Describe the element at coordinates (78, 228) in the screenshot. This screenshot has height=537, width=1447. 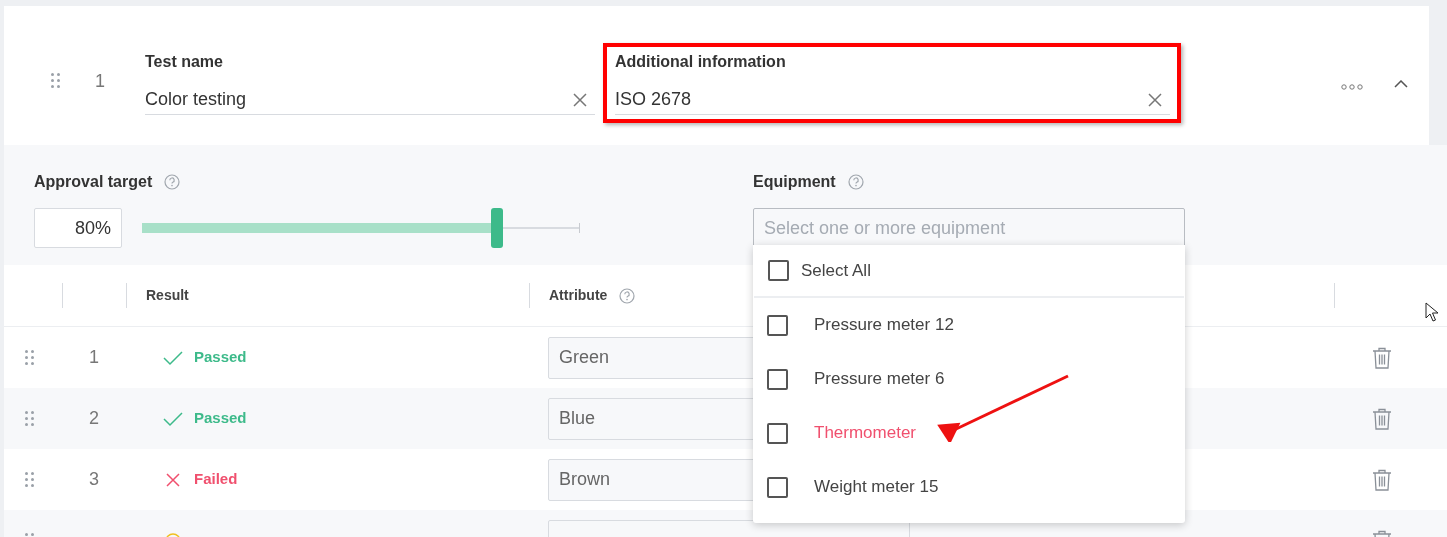
I see `percent-field: 80%` at that location.